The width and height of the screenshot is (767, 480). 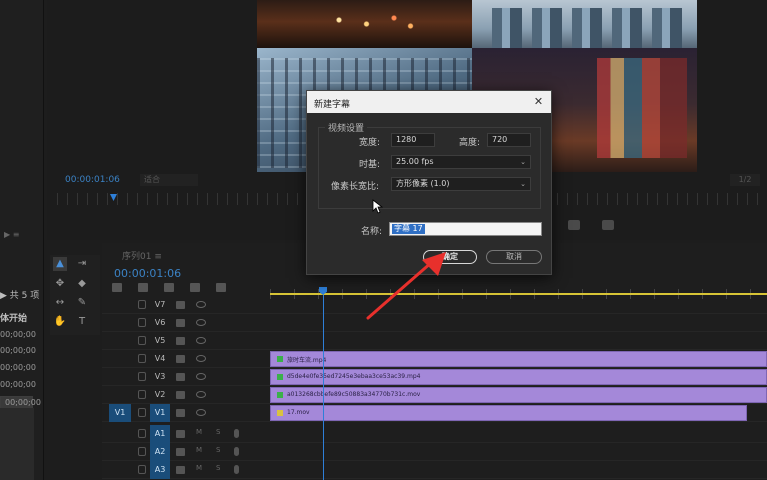 What do you see at coordinates (160, 470) in the screenshot?
I see `track-target: A3` at bounding box center [160, 470].